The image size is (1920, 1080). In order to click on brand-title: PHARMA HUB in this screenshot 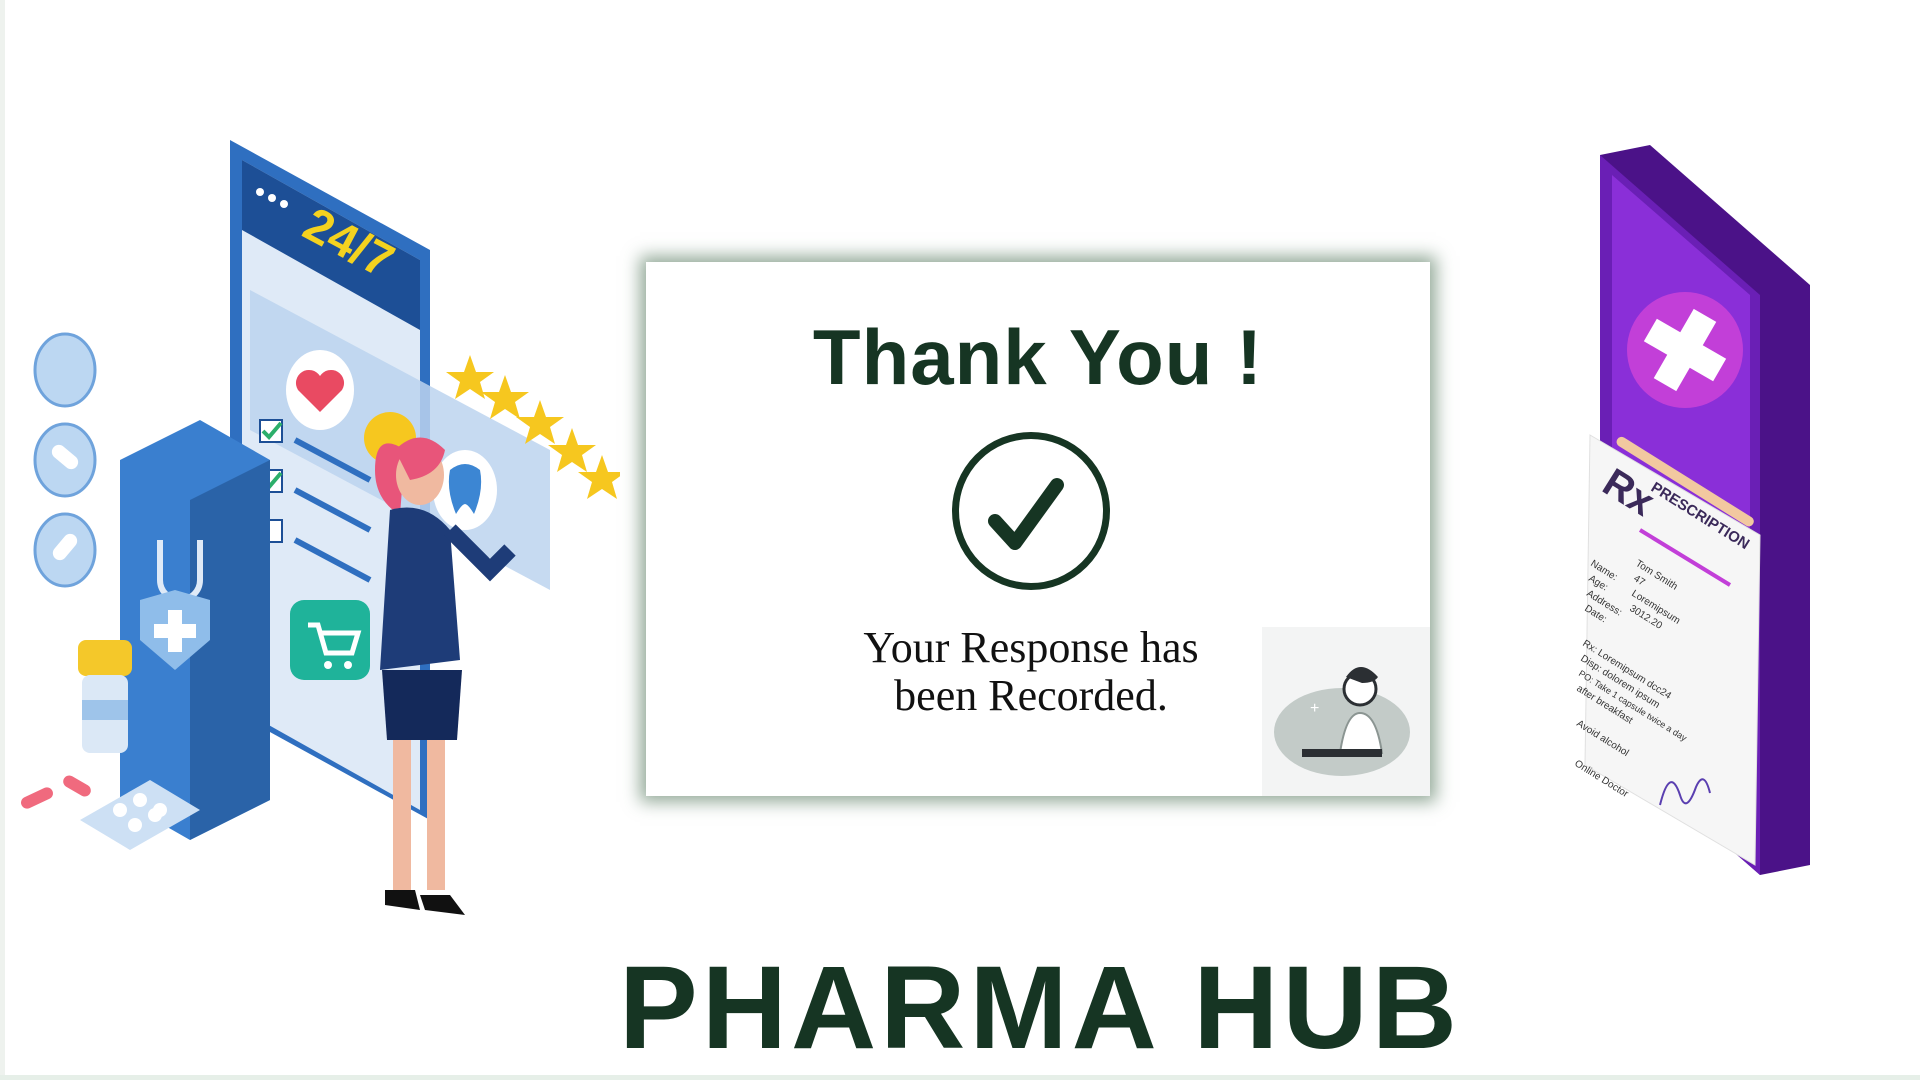, I will do `click(1040, 1008)`.